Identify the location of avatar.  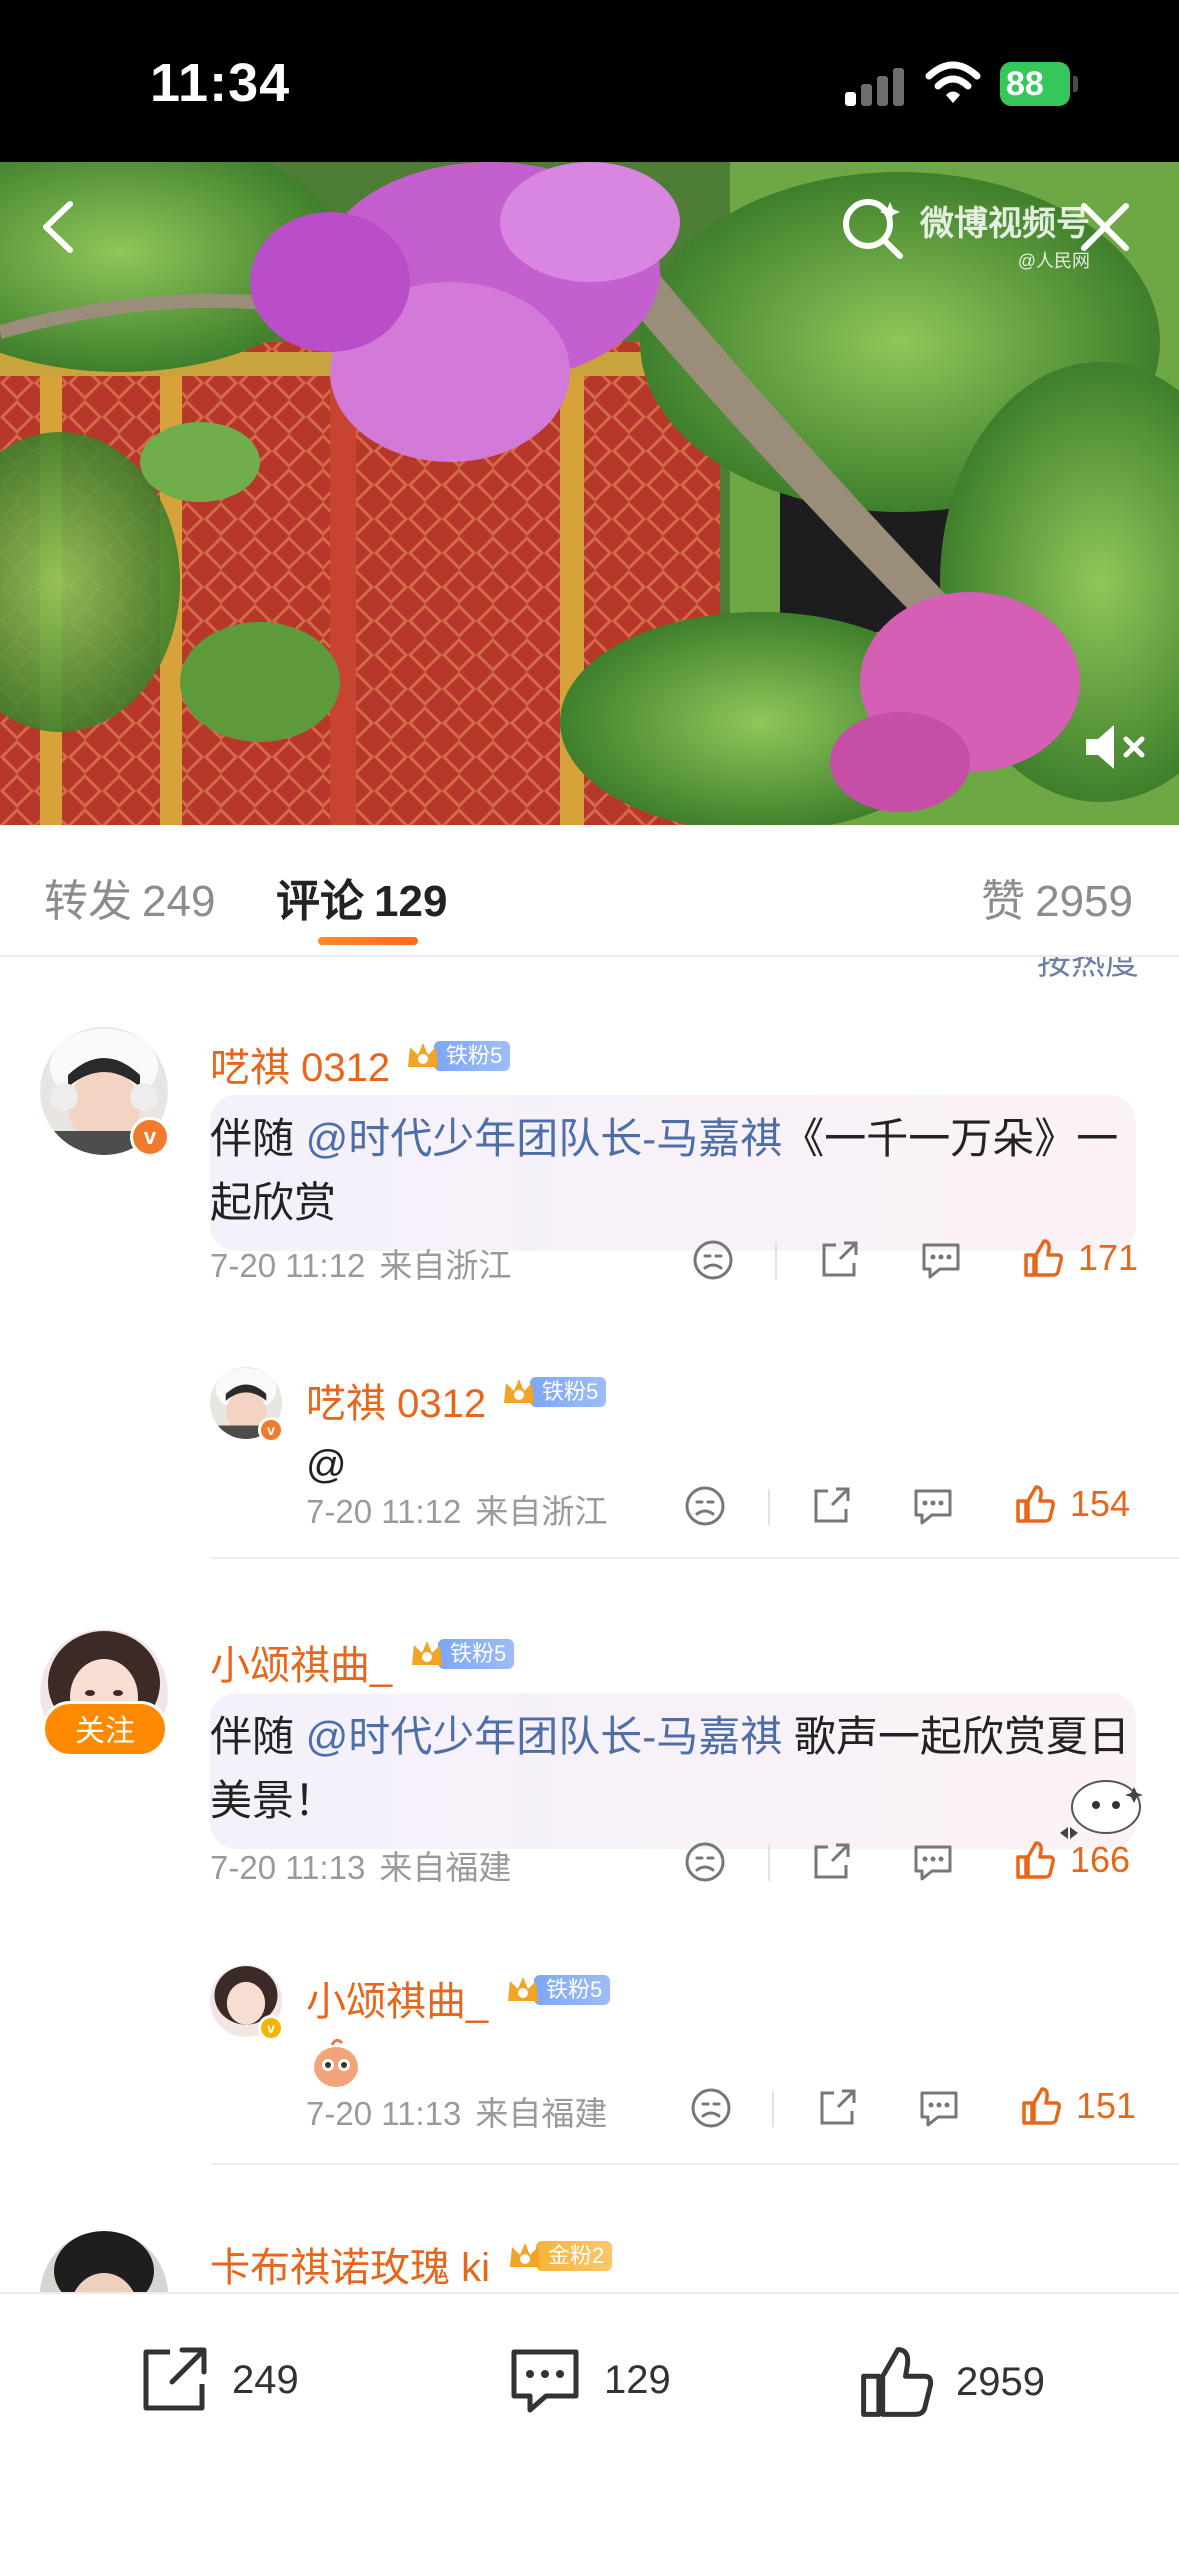
(104, 2261).